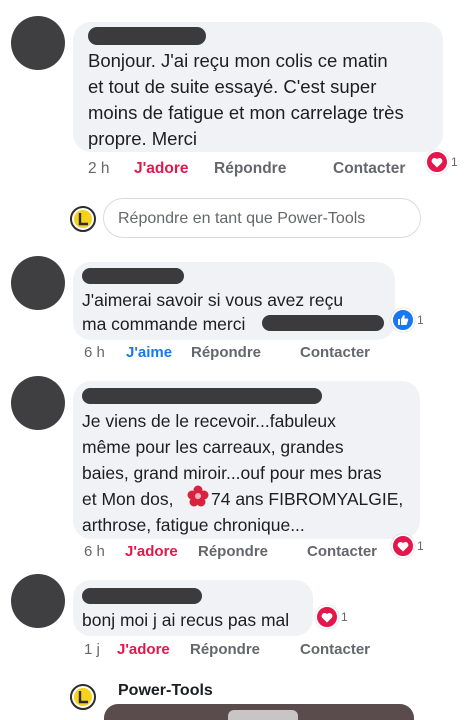 The height and width of the screenshot is (720, 474). I want to click on reaction-button: J'aime, so click(149, 353).